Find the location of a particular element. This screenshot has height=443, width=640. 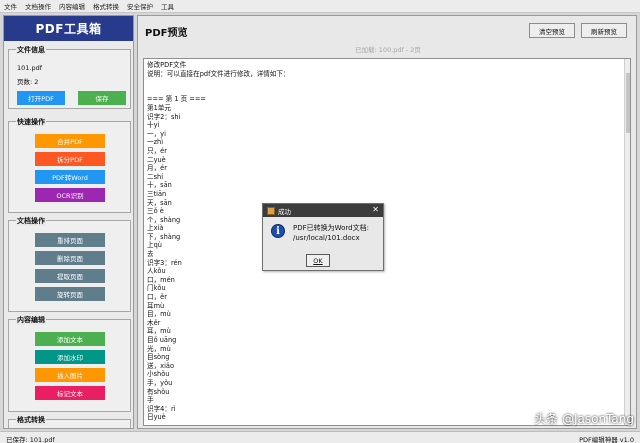

preview-line: 十，sān is located at coordinates (159, 185).